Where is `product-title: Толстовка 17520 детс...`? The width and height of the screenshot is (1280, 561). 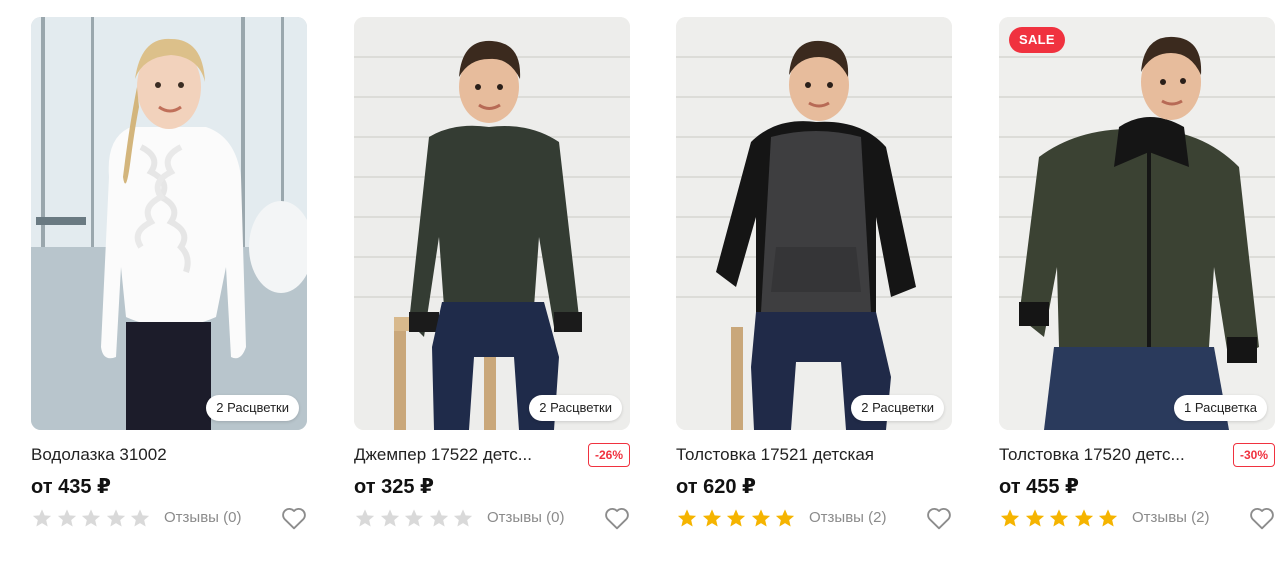
product-title: Толстовка 17520 детс... is located at coordinates (1092, 455).